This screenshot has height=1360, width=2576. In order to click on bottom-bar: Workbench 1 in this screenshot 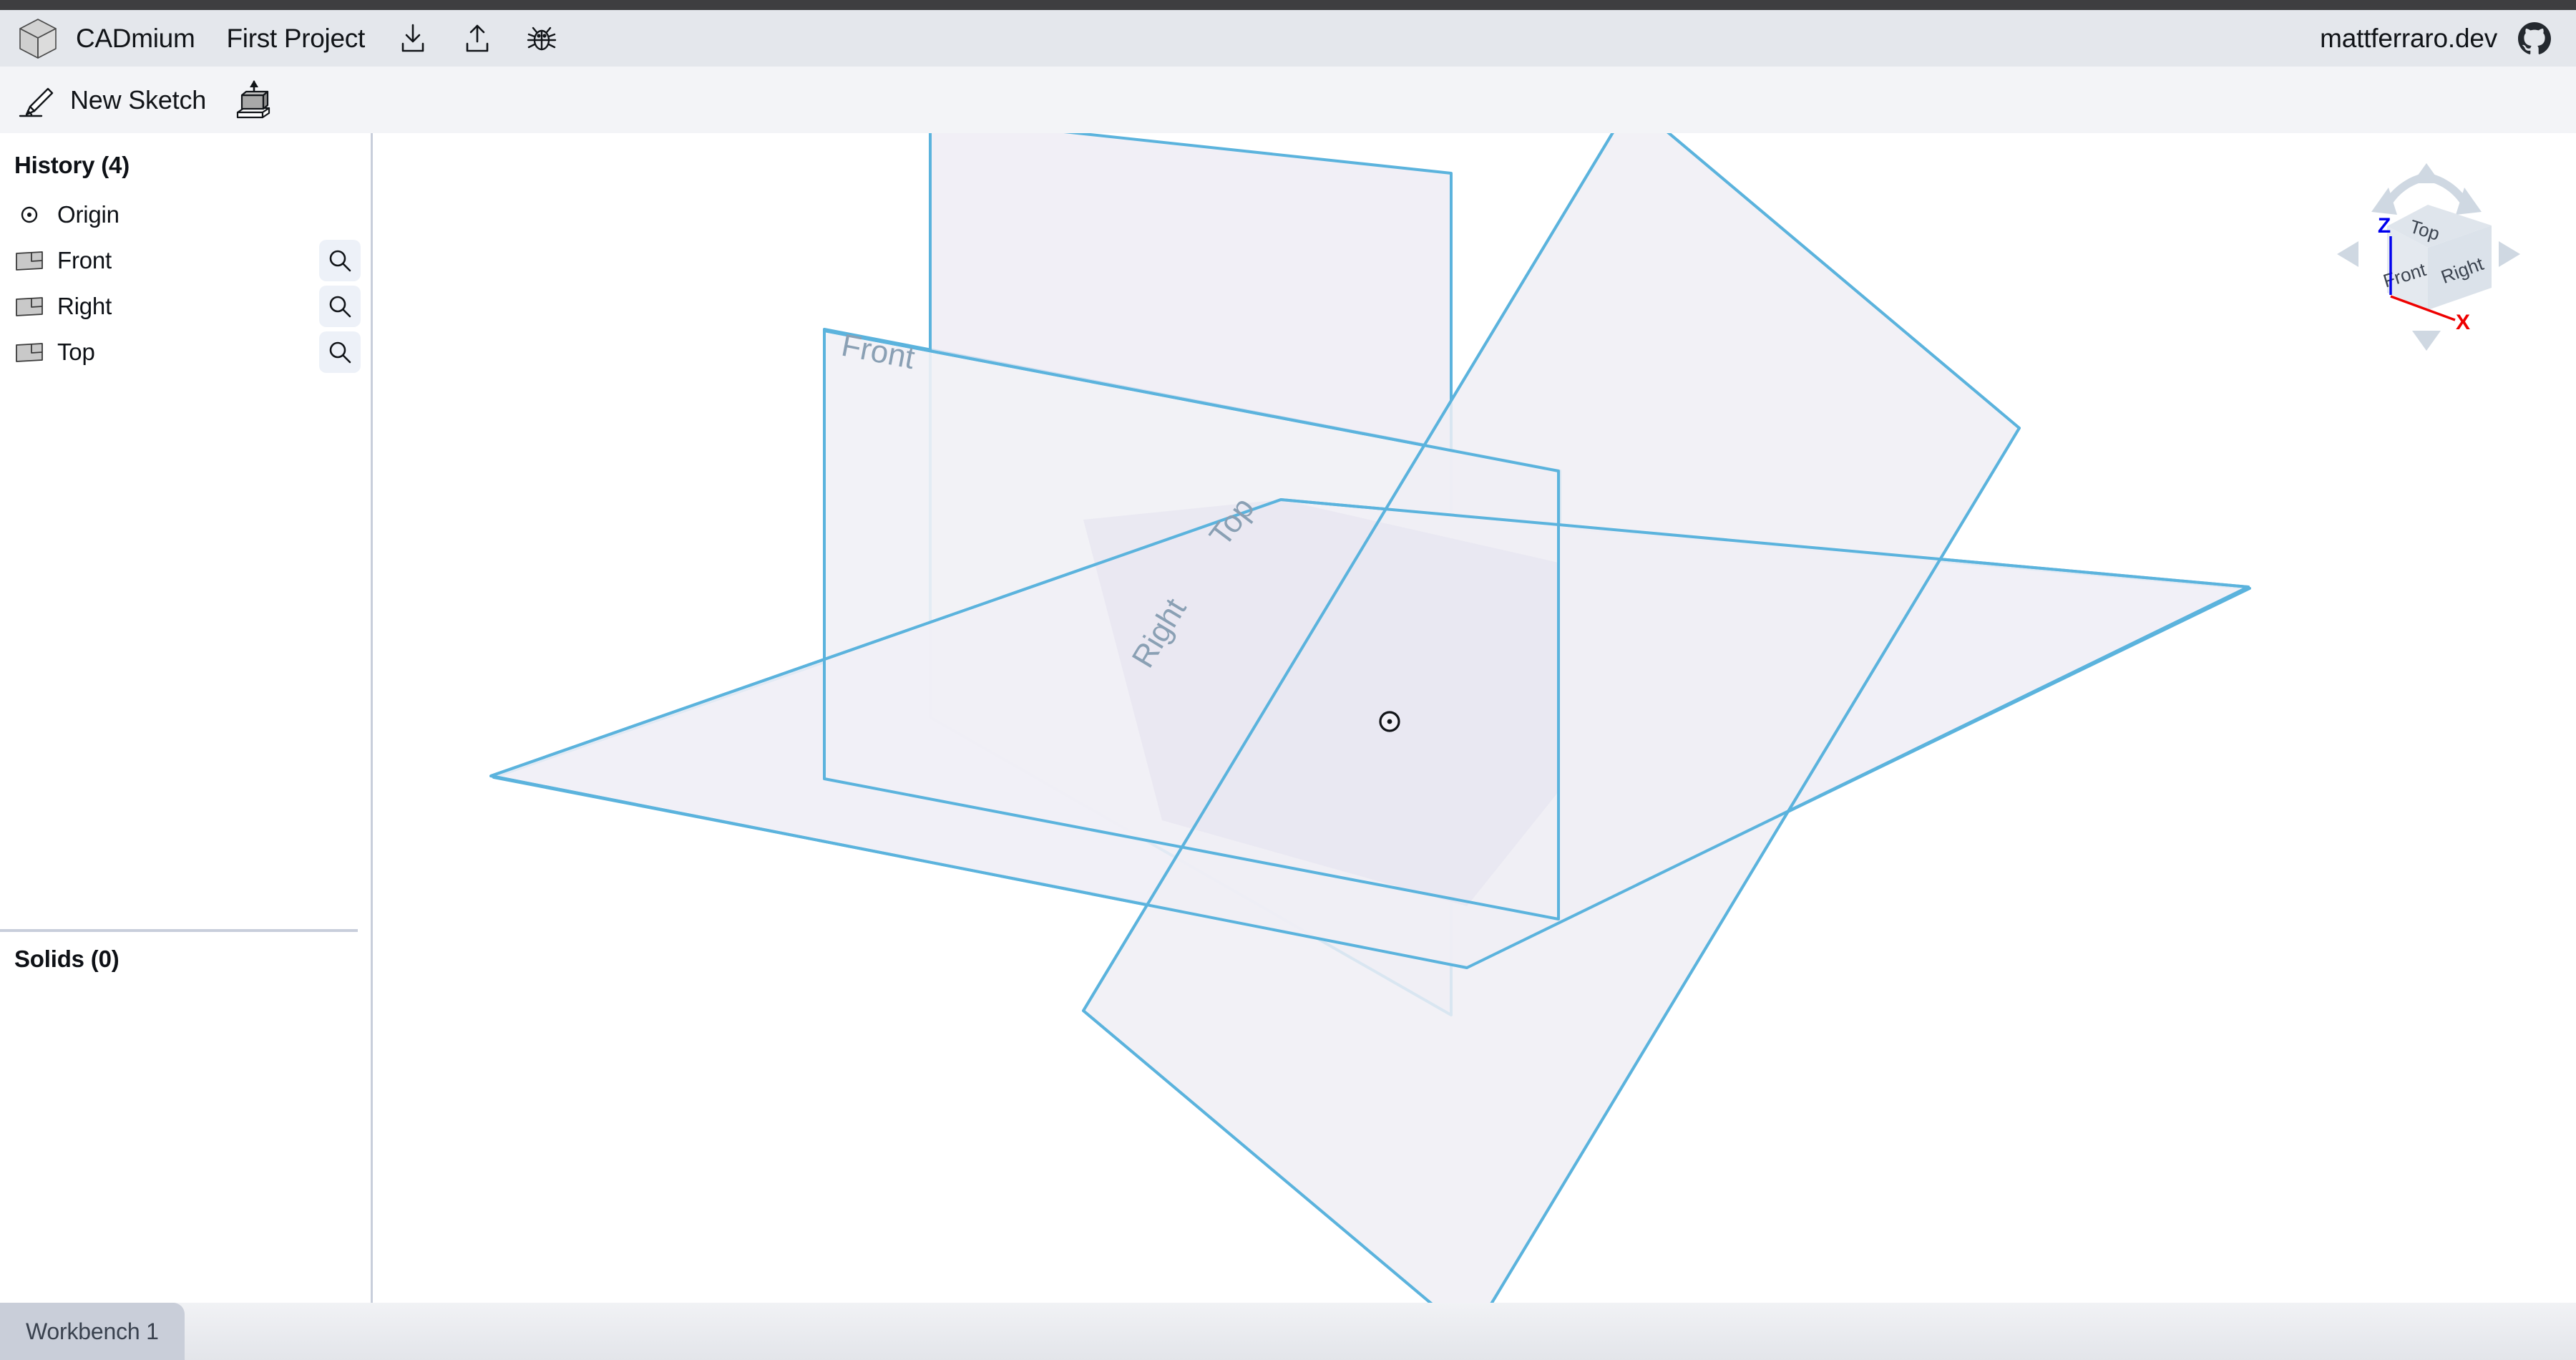, I will do `click(1288, 1331)`.